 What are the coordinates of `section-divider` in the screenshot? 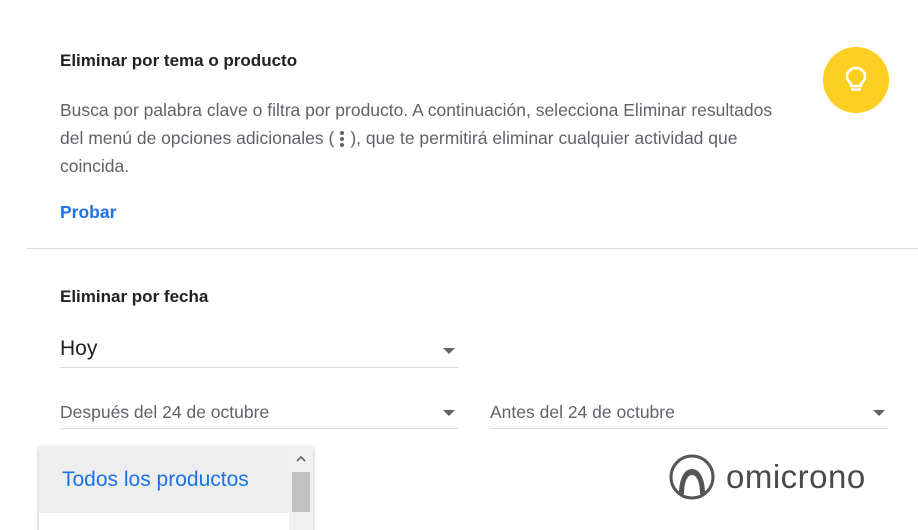 It's located at (472, 248).